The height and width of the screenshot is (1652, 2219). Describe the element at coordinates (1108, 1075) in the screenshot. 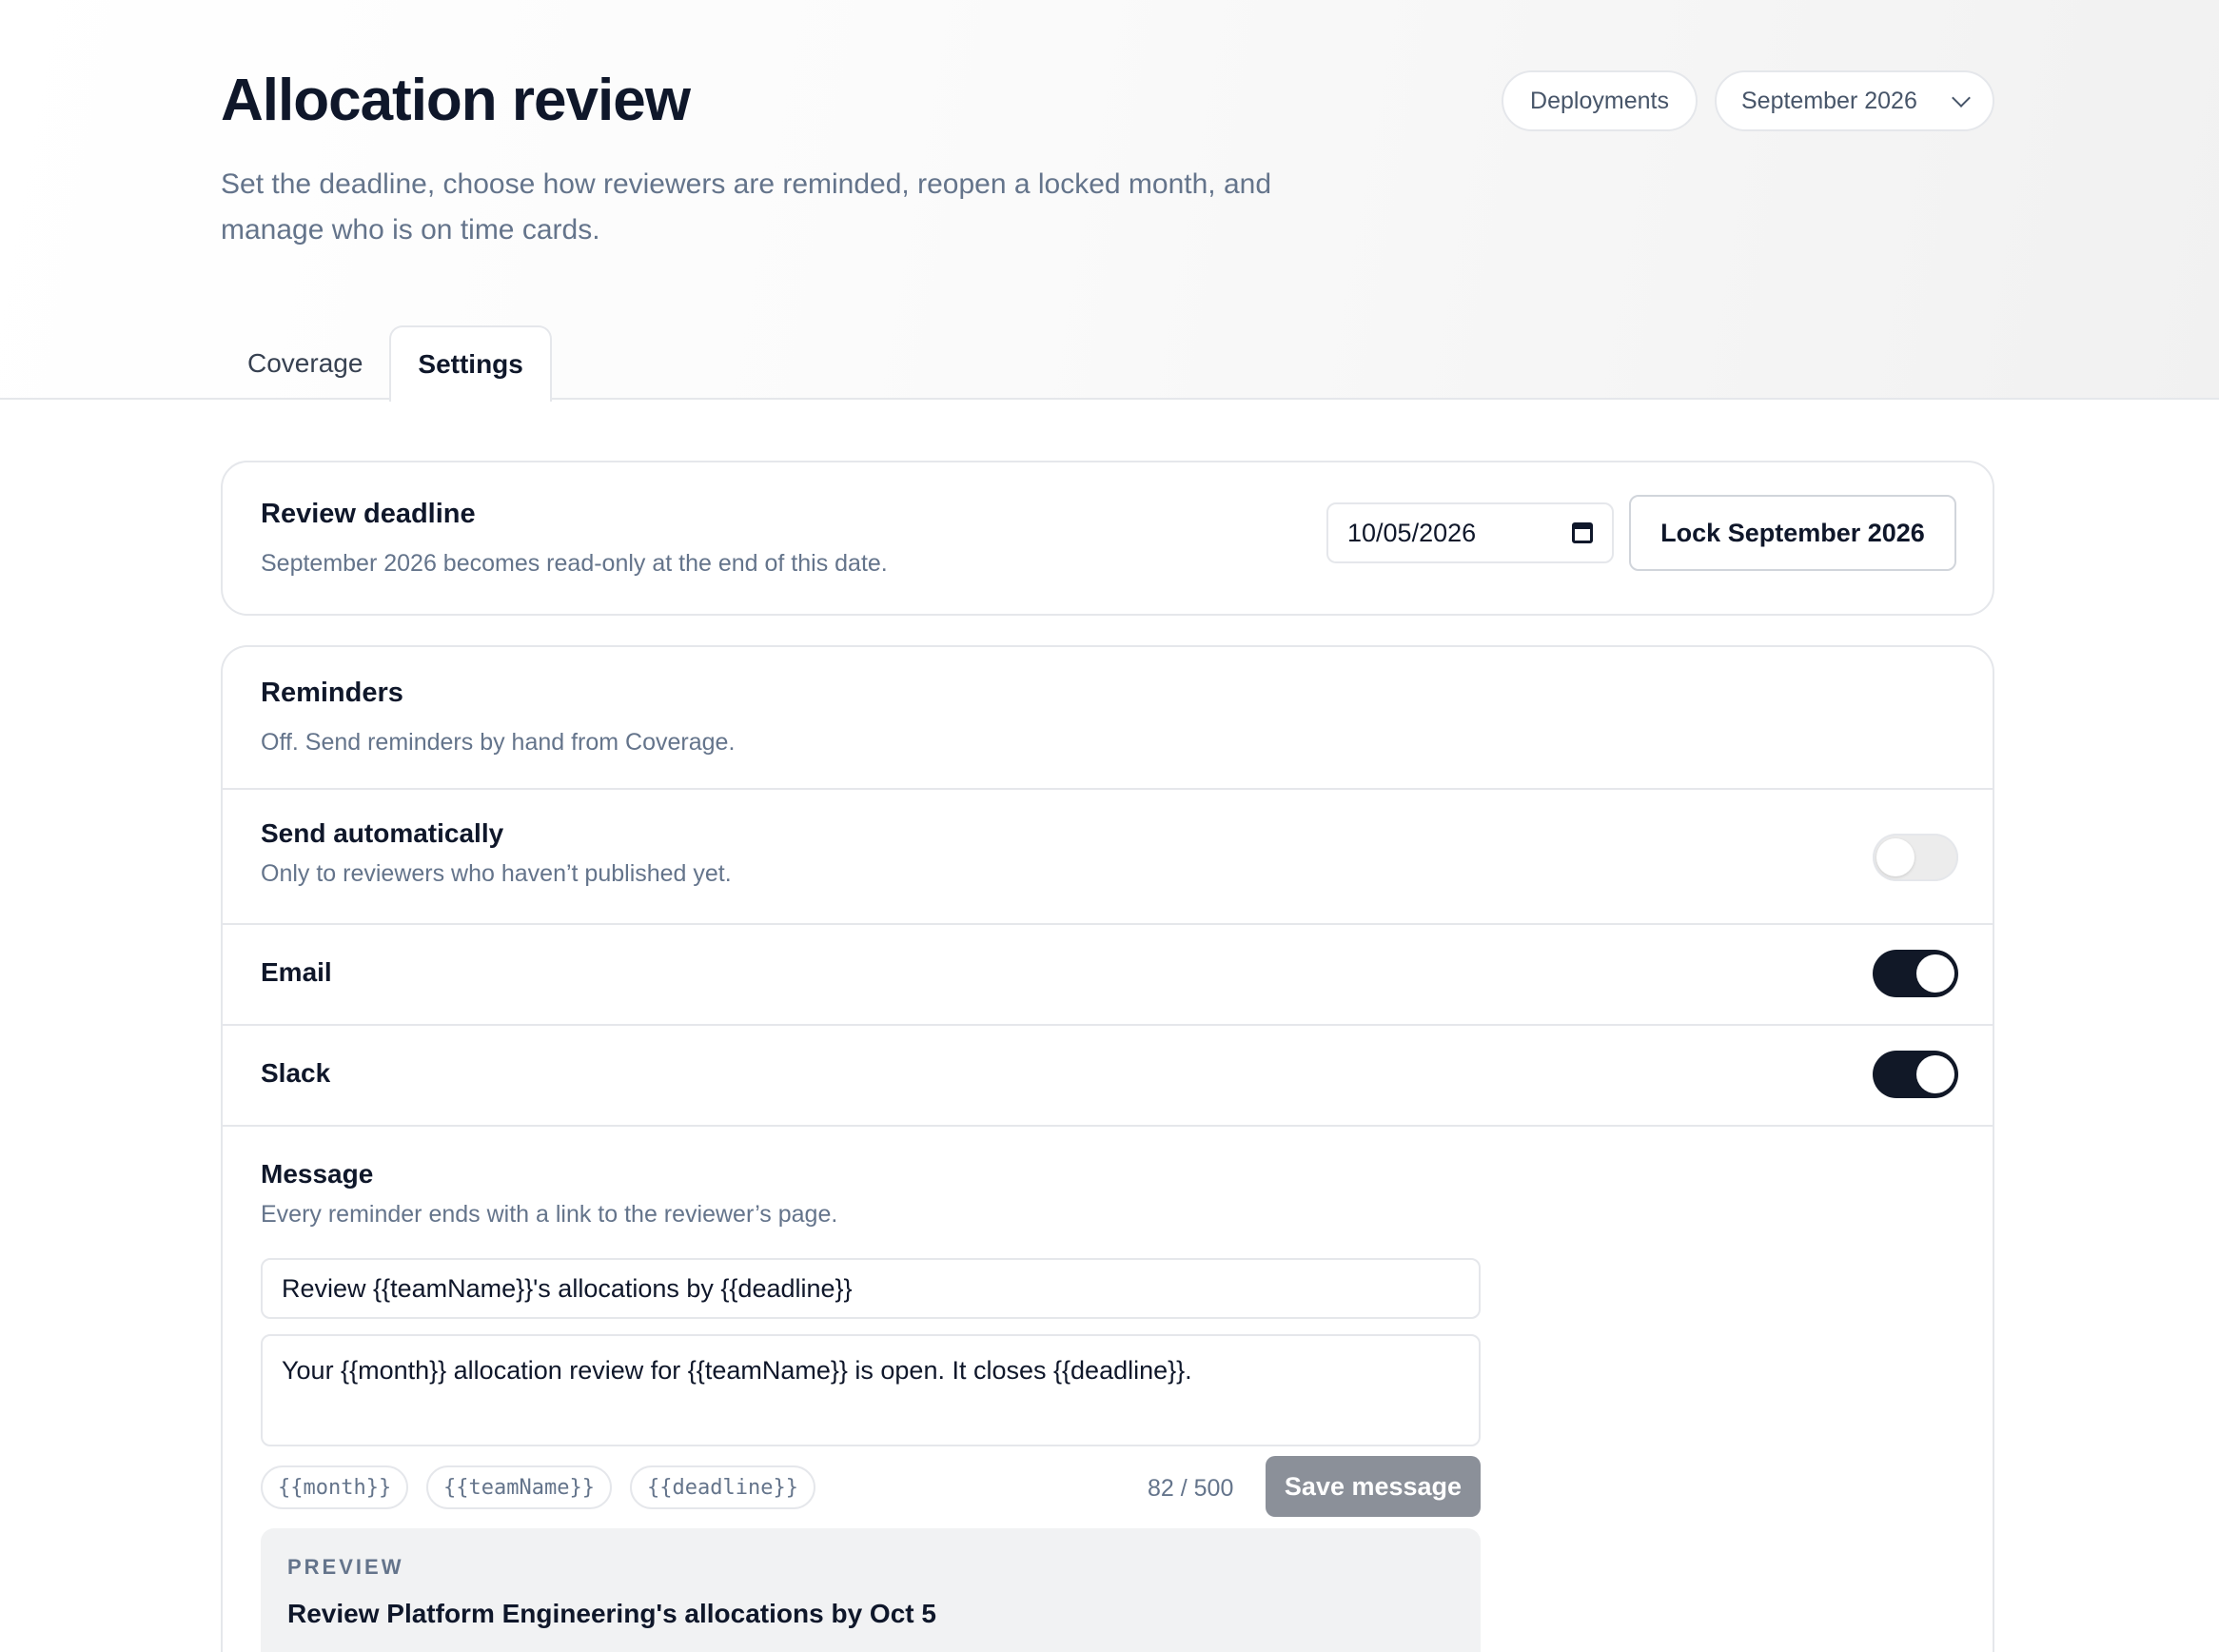

I see `slack-row: Slack` at that location.